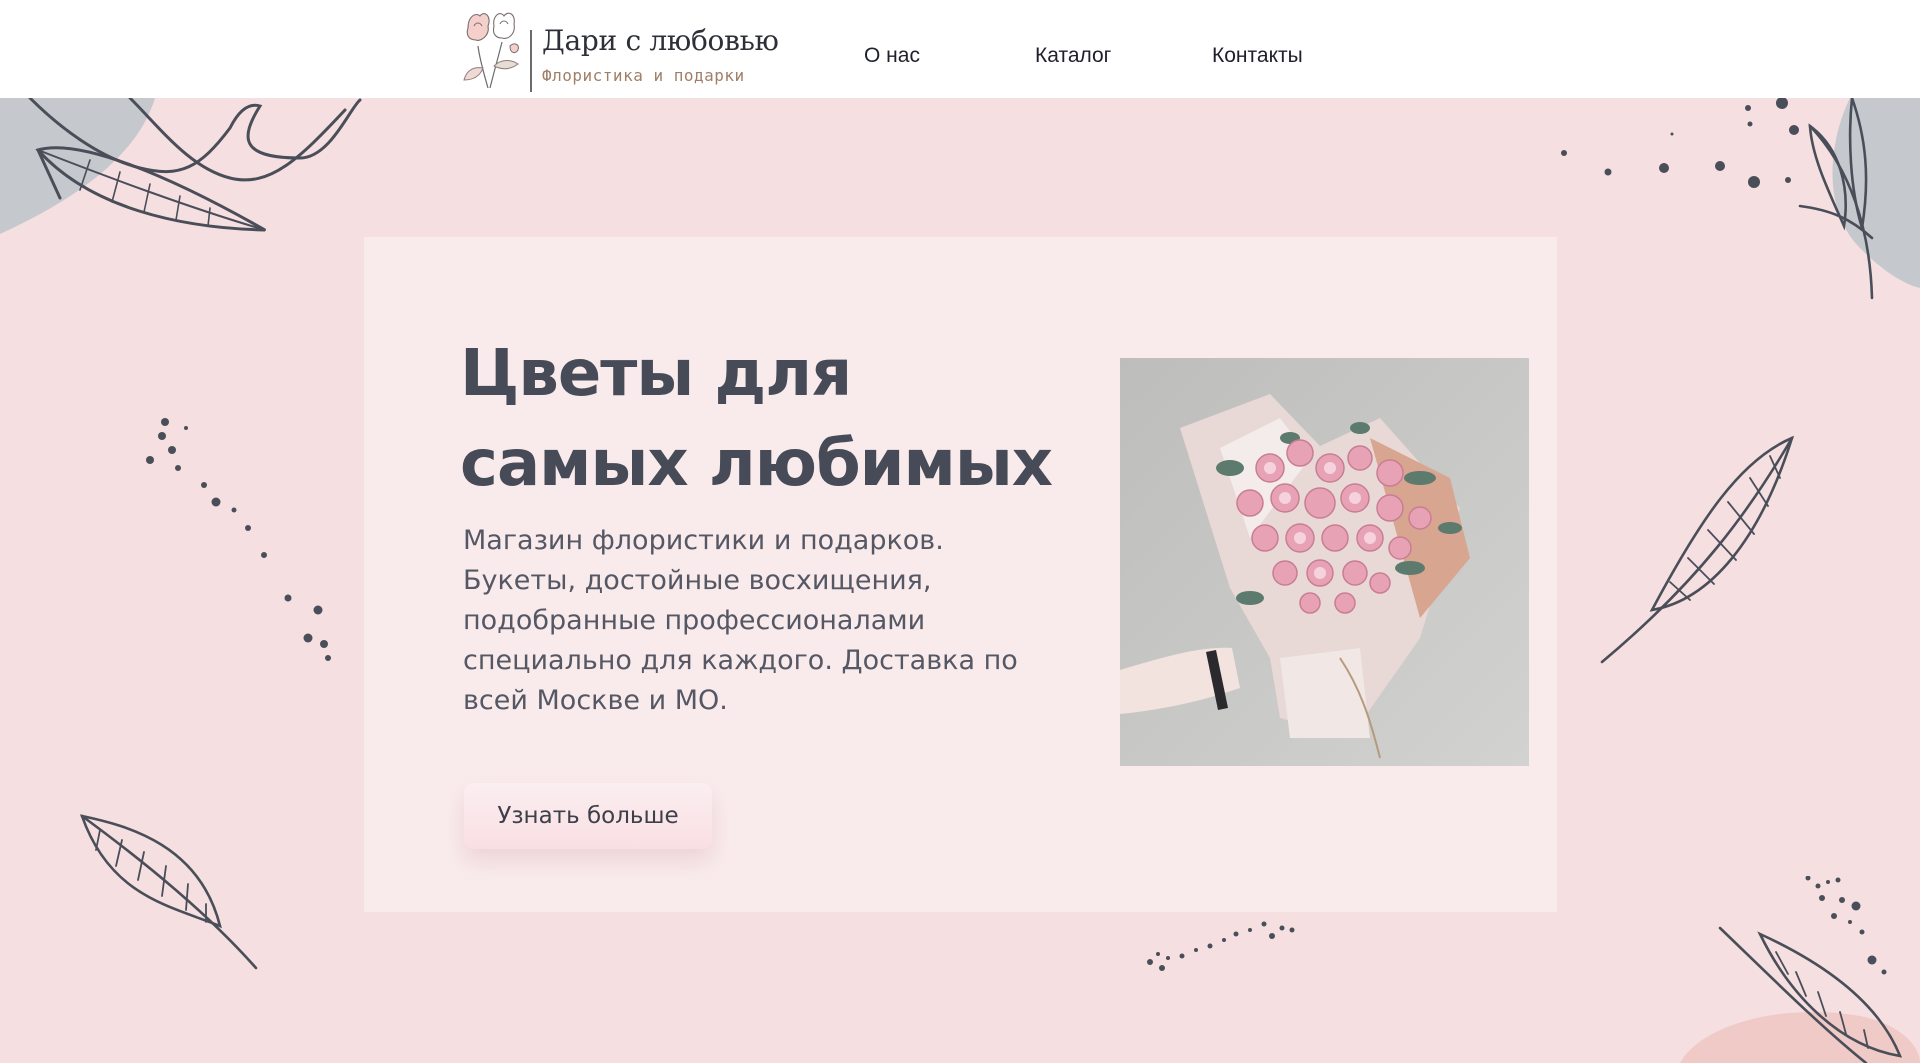  Describe the element at coordinates (756, 419) in the screenshot. I see `hero-title: Цветы для самых любимых` at that location.